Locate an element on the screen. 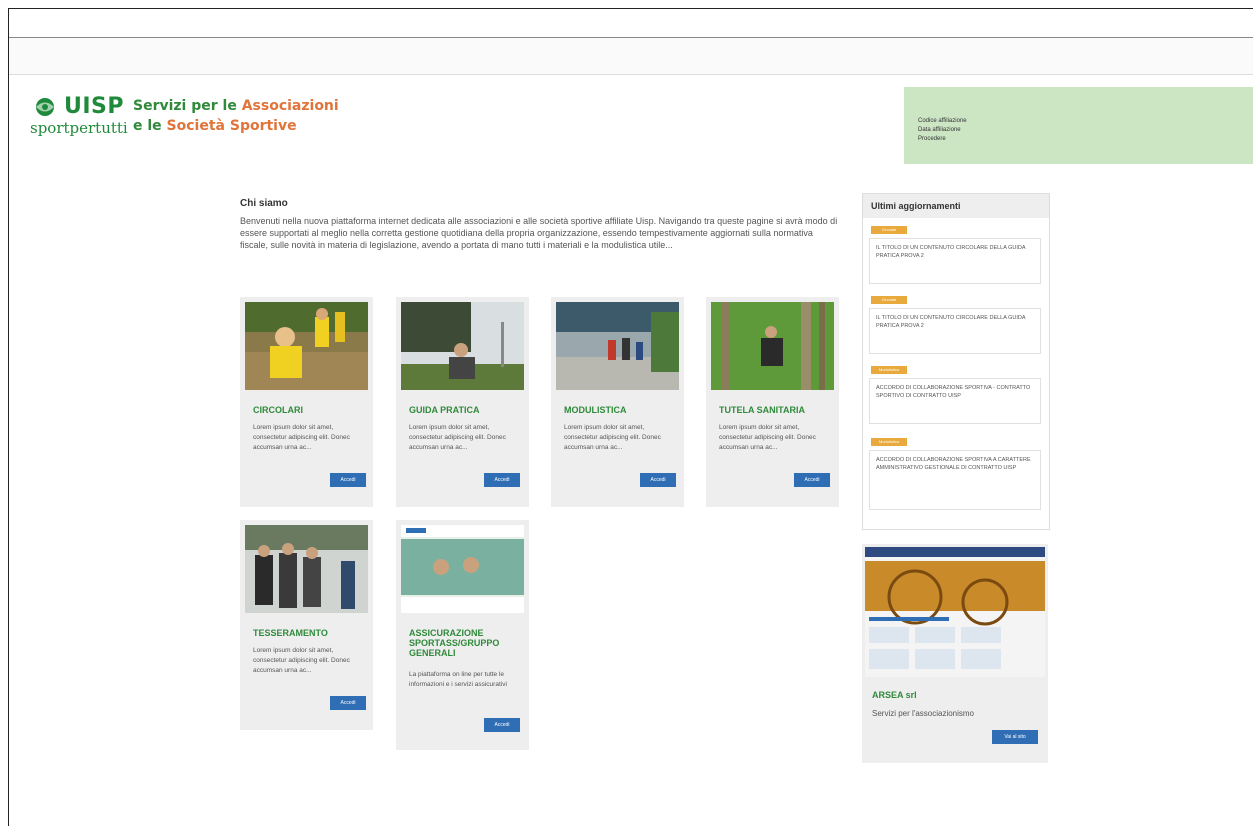  photo-group-icon is located at coordinates (306, 569).